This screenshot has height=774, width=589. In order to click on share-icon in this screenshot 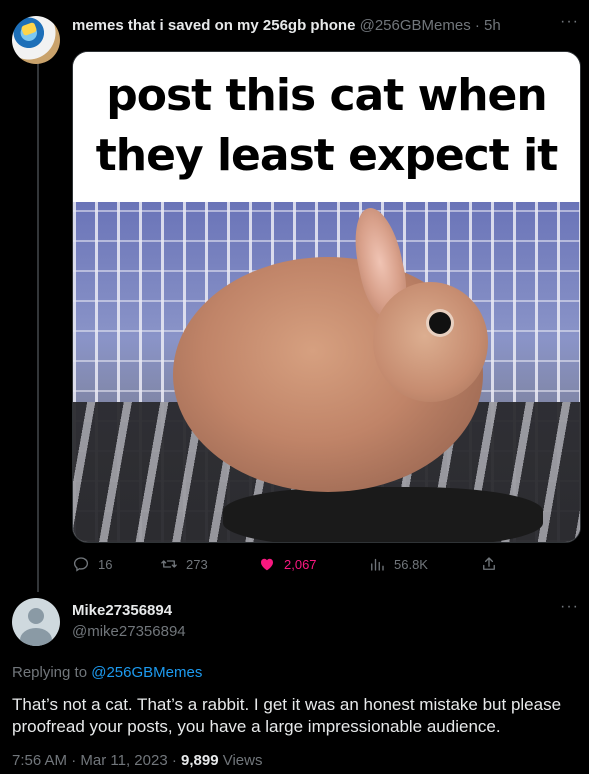, I will do `click(489, 563)`.